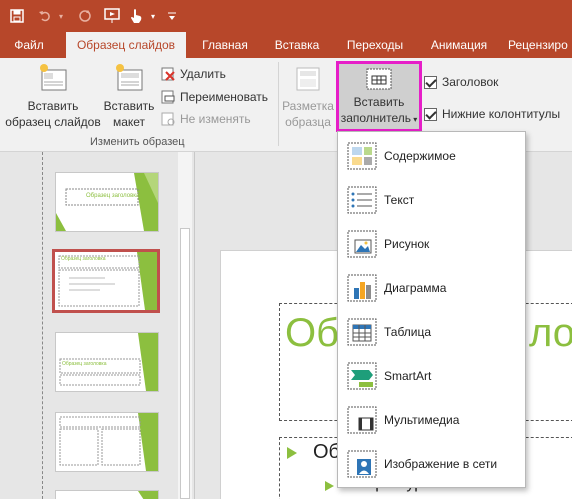 The height and width of the screenshot is (499, 572). I want to click on footers-checkbox-label: Нижние колонтитулы, so click(501, 114).